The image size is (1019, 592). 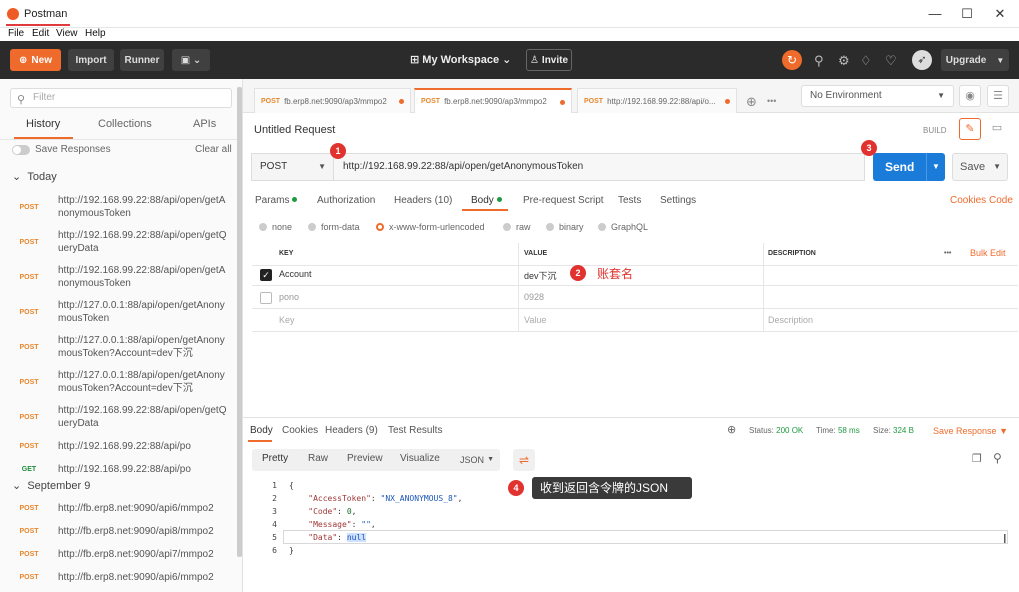 I want to click on history-item: GET http://192.168.99.22:88/api/po, so click(x=118, y=469).